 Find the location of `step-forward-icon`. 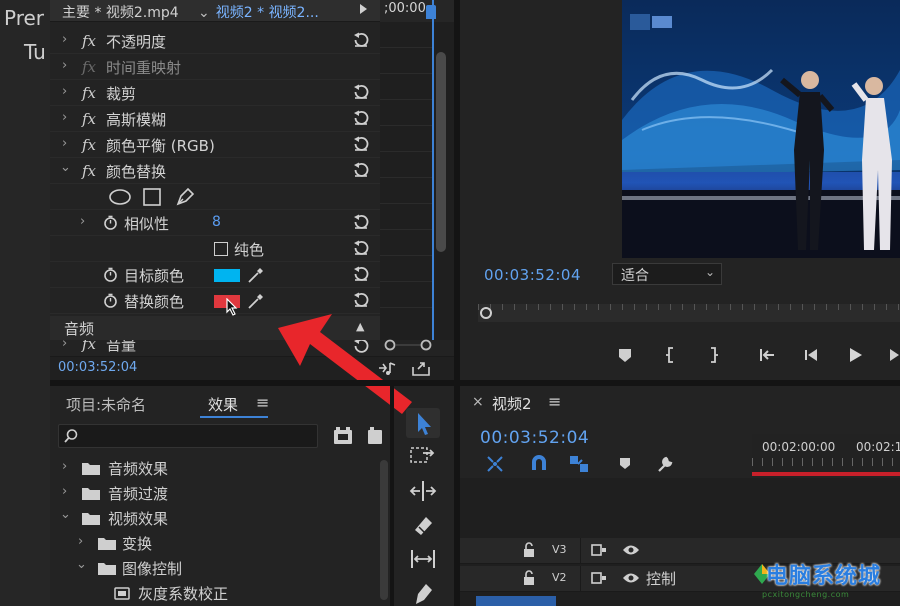

step-forward-icon is located at coordinates (893, 355).